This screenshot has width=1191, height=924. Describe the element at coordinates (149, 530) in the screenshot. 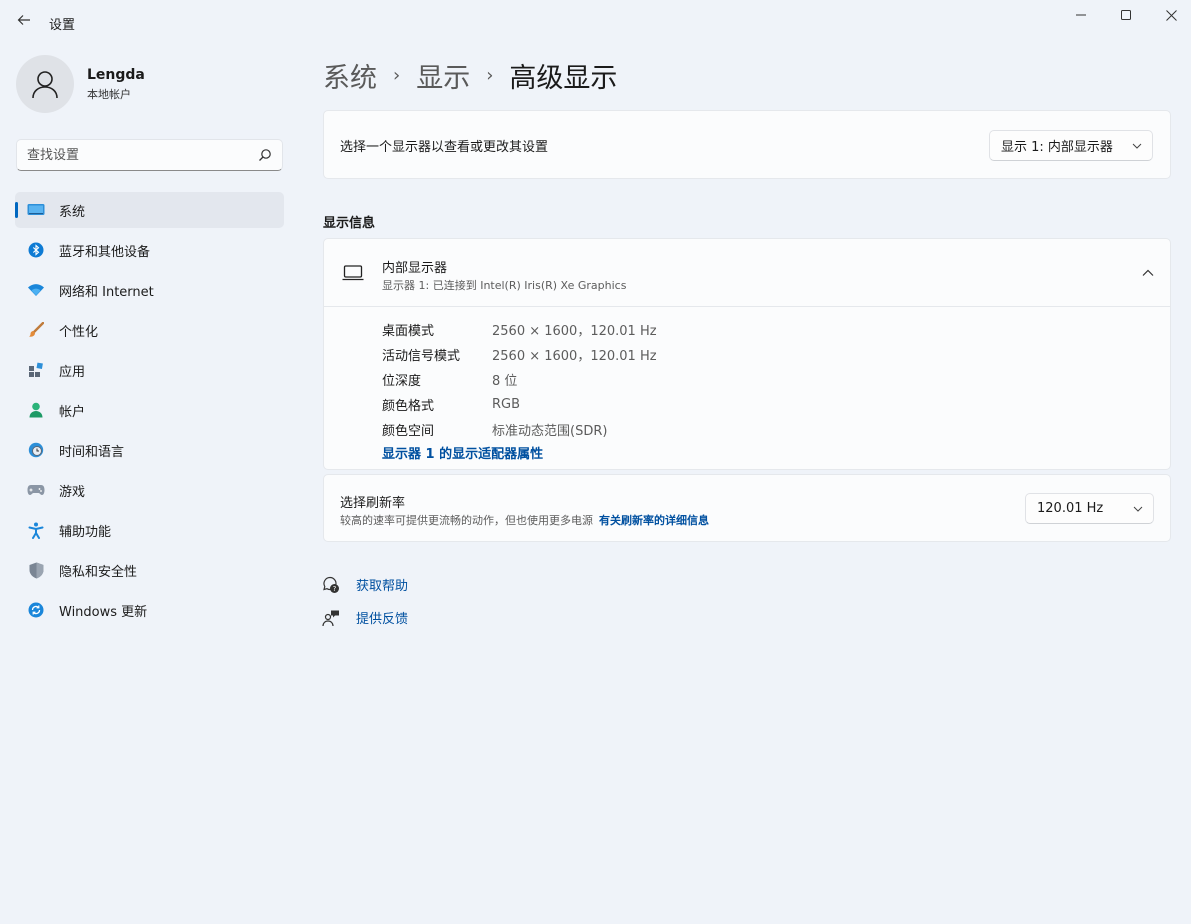

I see `sidebar-item-accessibility: 辅助功能` at that location.